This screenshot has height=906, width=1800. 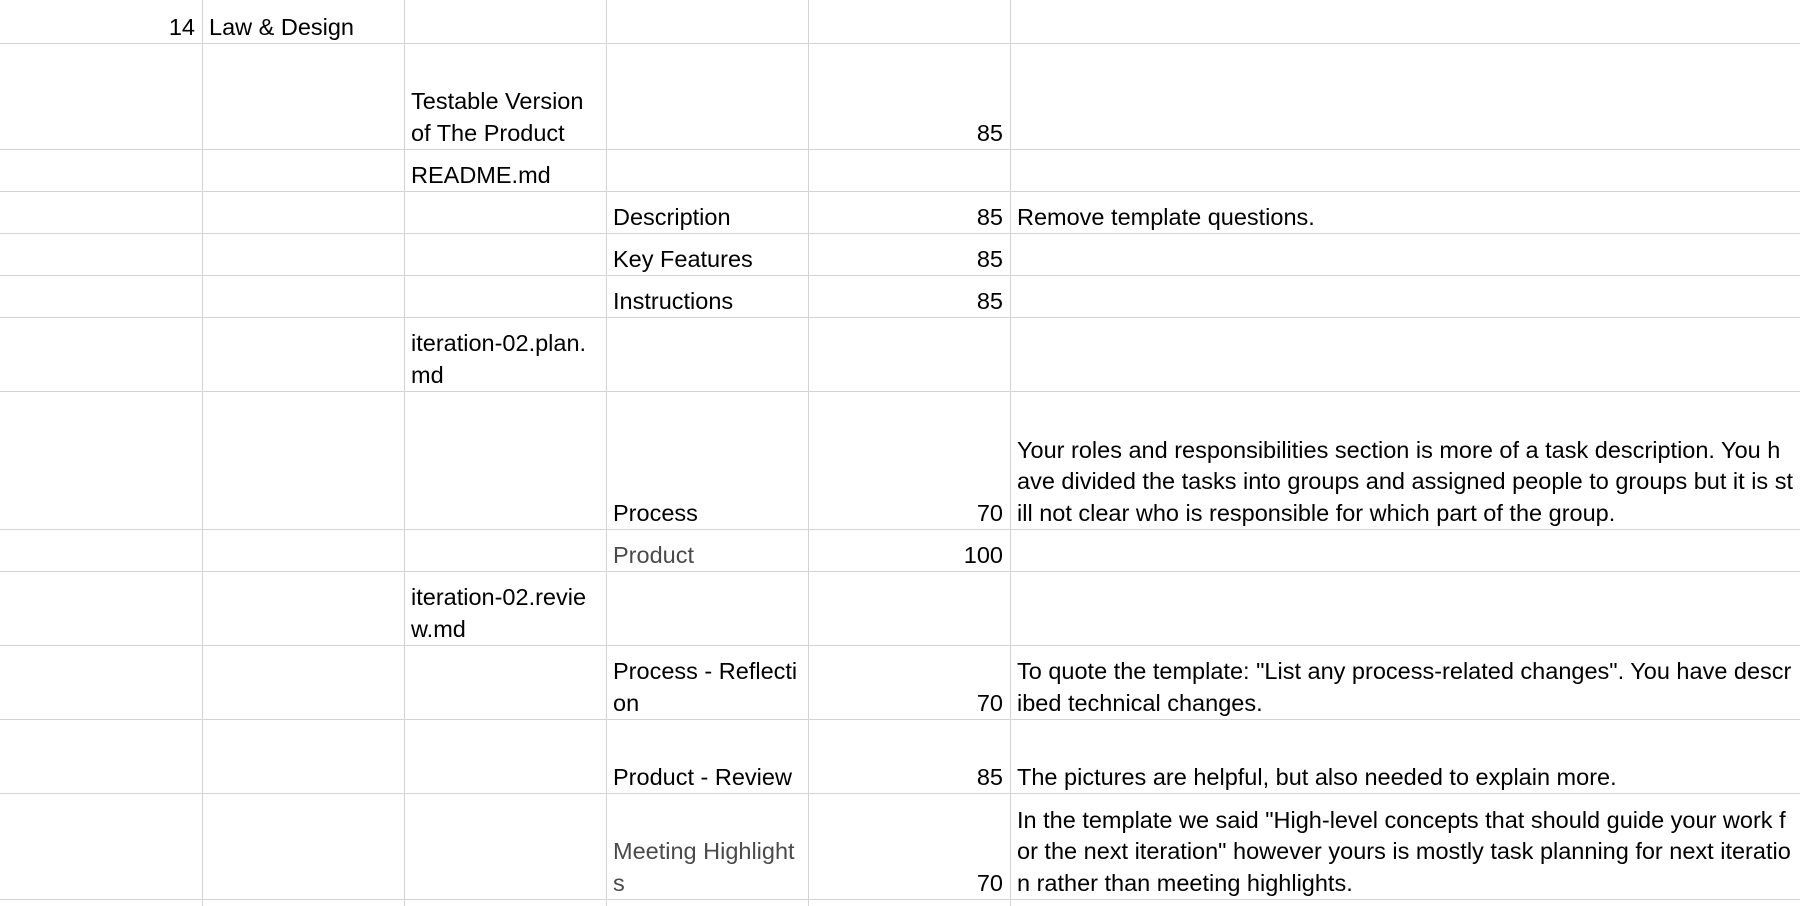 I want to click on table-row: 14 Law & Design, so click(x=900, y=22).